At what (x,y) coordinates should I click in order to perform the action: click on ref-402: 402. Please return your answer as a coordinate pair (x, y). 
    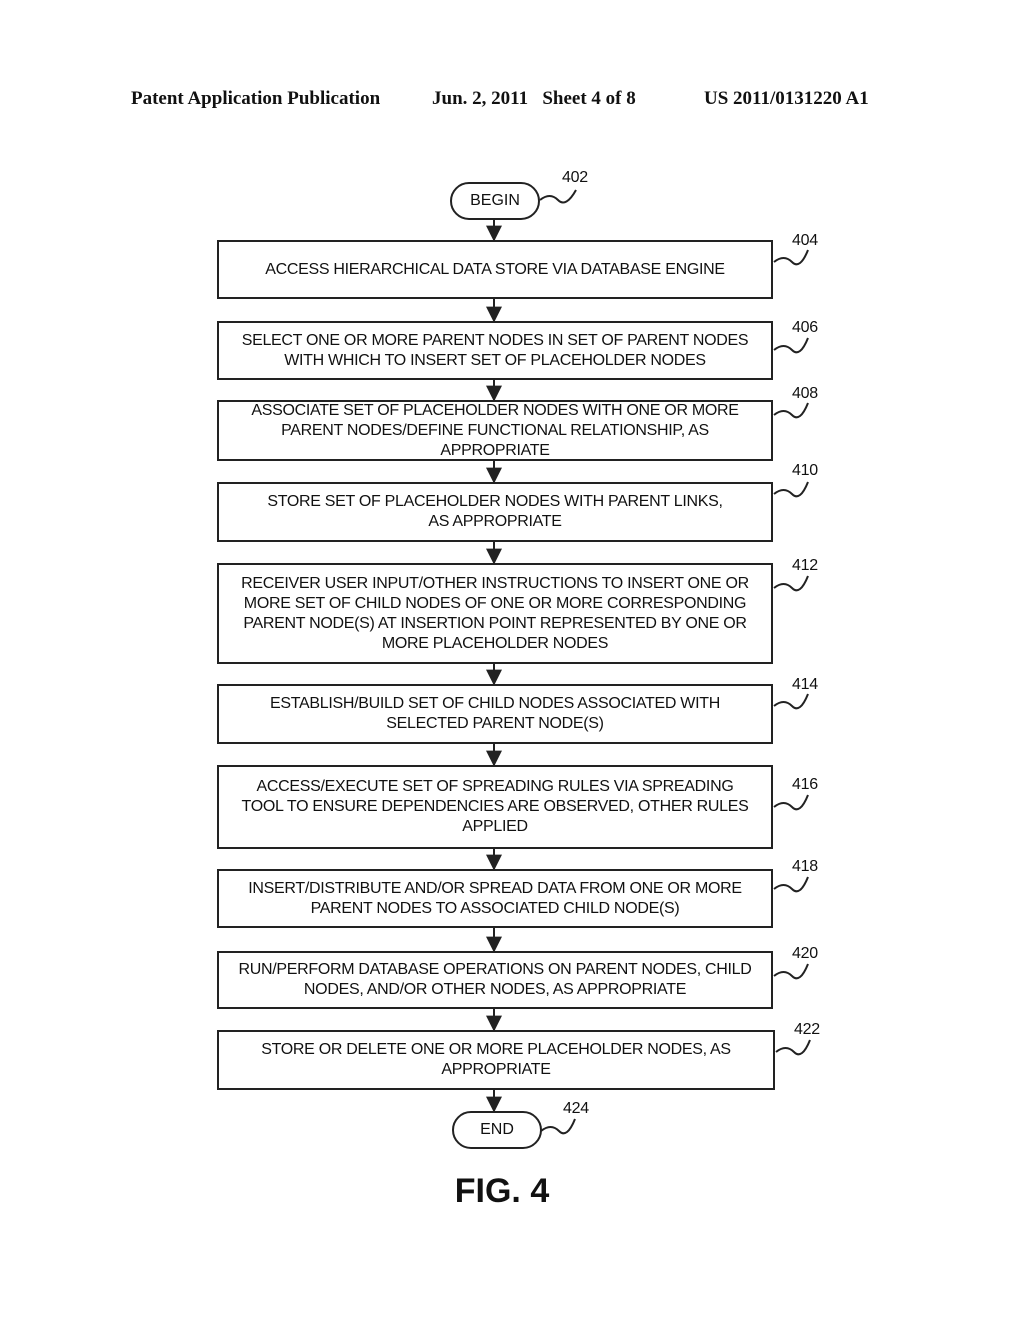
    Looking at the image, I should click on (575, 177).